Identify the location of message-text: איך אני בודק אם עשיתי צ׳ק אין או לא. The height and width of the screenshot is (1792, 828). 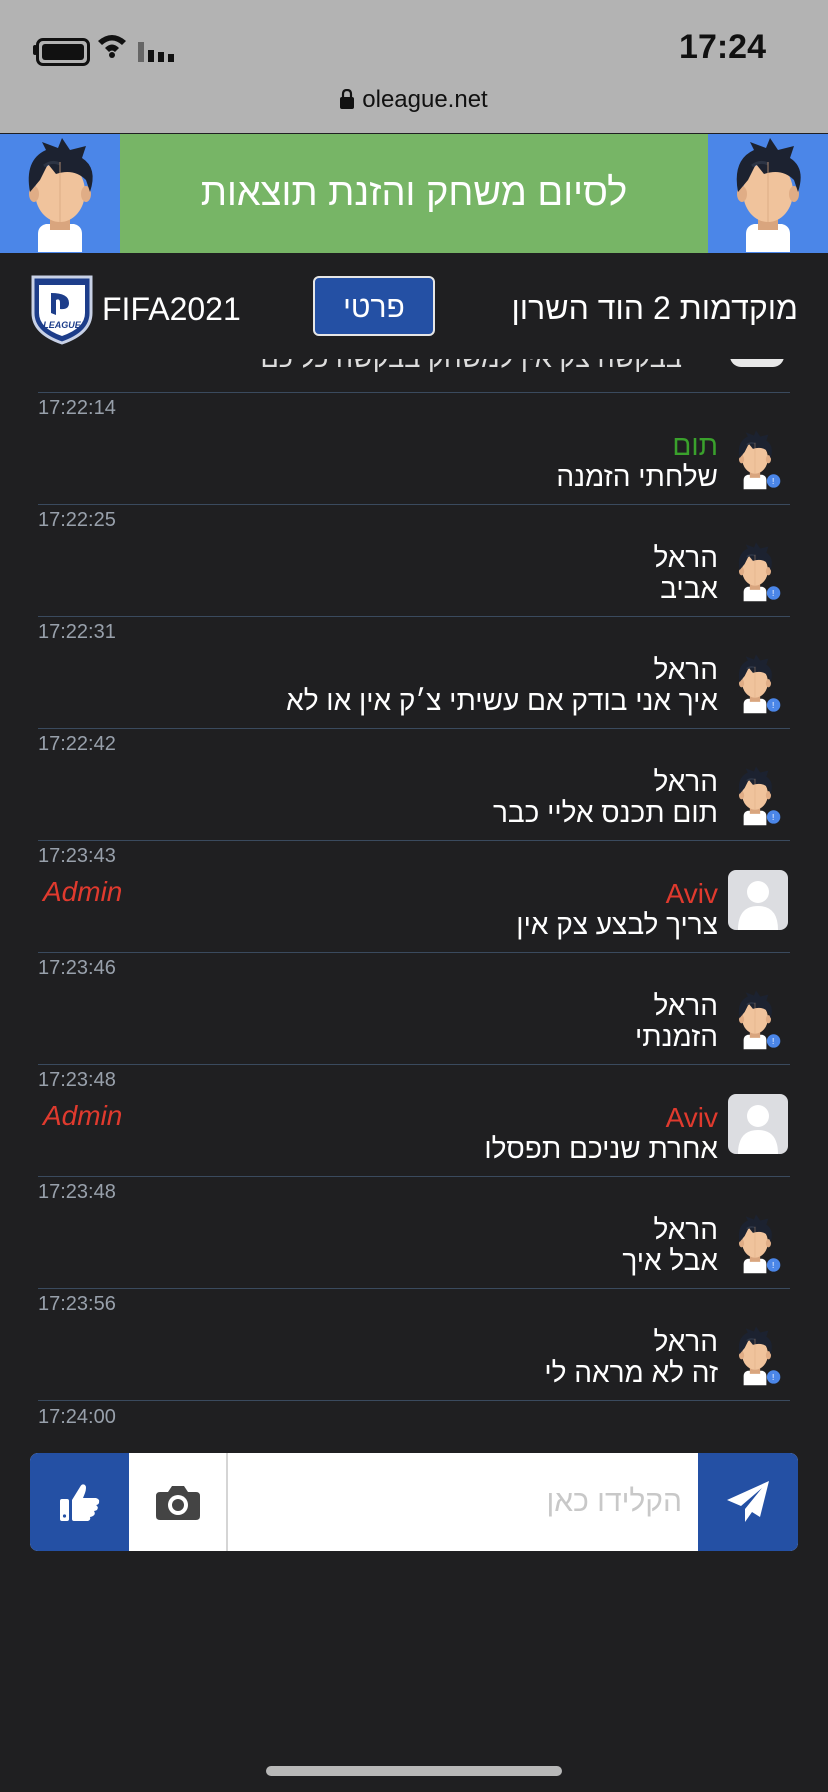
(502, 700).